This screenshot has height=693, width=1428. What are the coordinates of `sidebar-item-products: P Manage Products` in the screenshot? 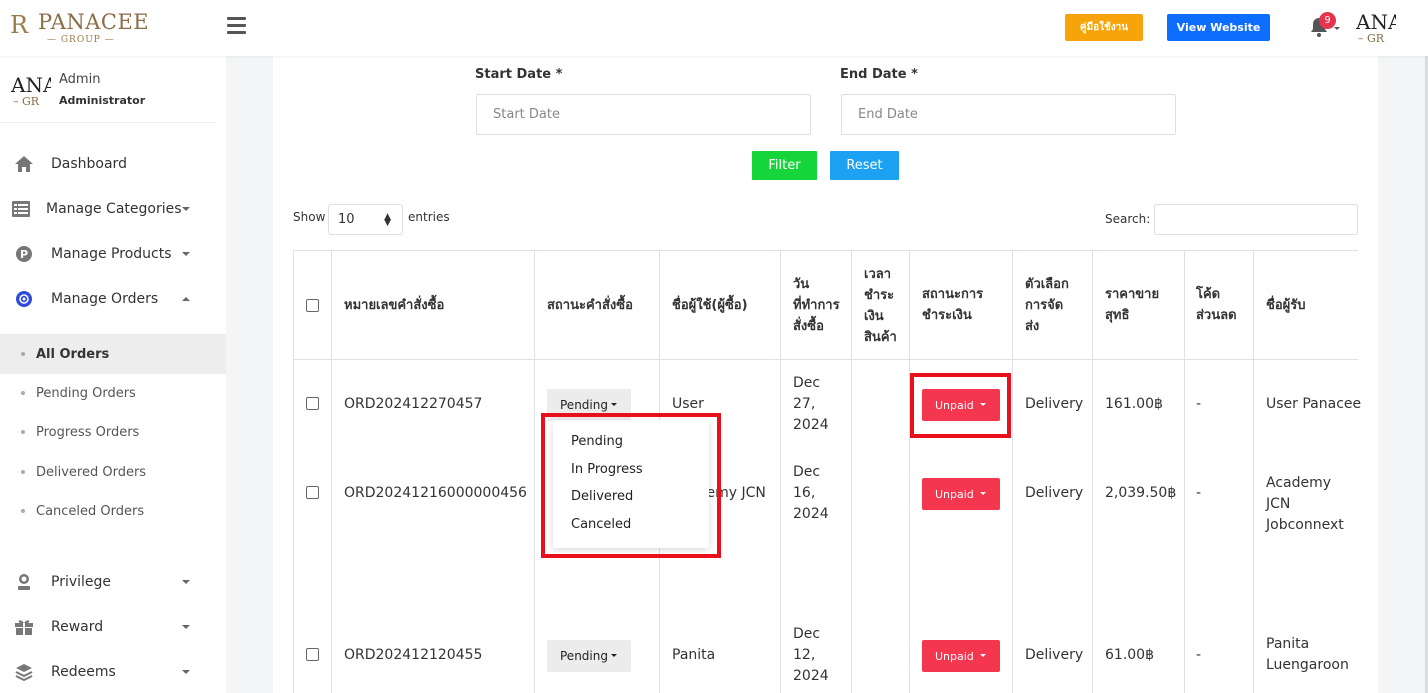 It's located at (113, 254).